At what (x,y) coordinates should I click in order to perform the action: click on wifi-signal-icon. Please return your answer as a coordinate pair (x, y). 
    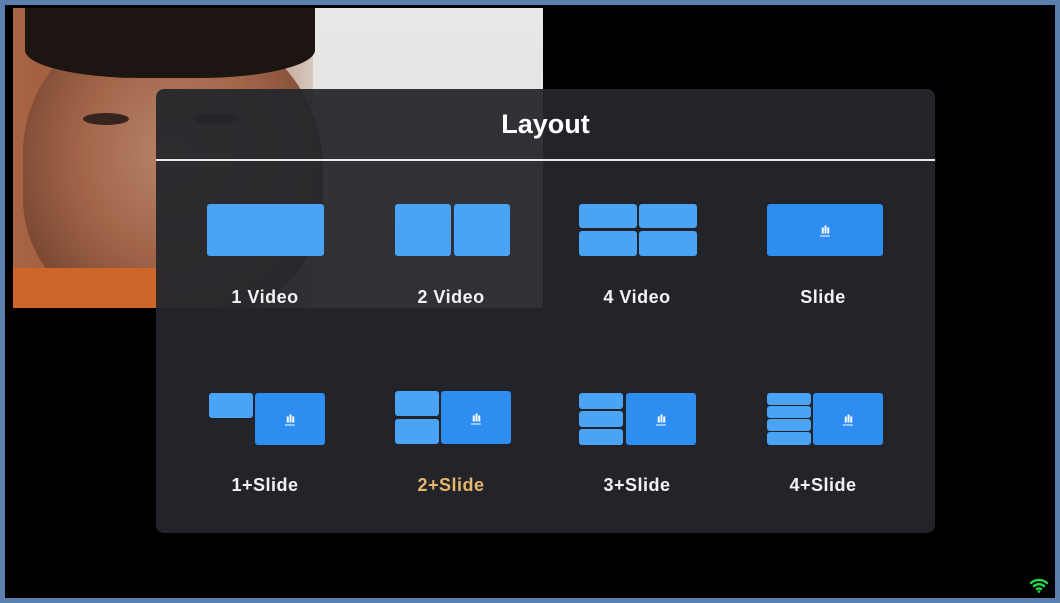
    Looking at the image, I should click on (1039, 585).